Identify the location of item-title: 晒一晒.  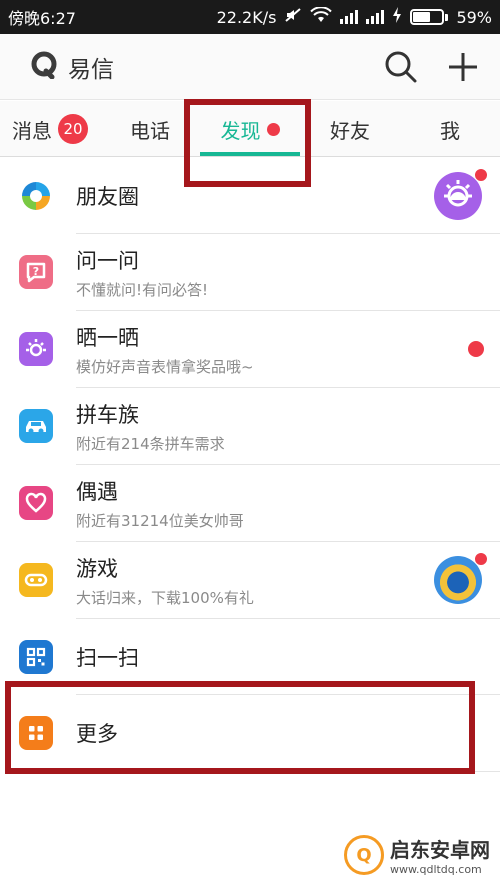
(107, 337).